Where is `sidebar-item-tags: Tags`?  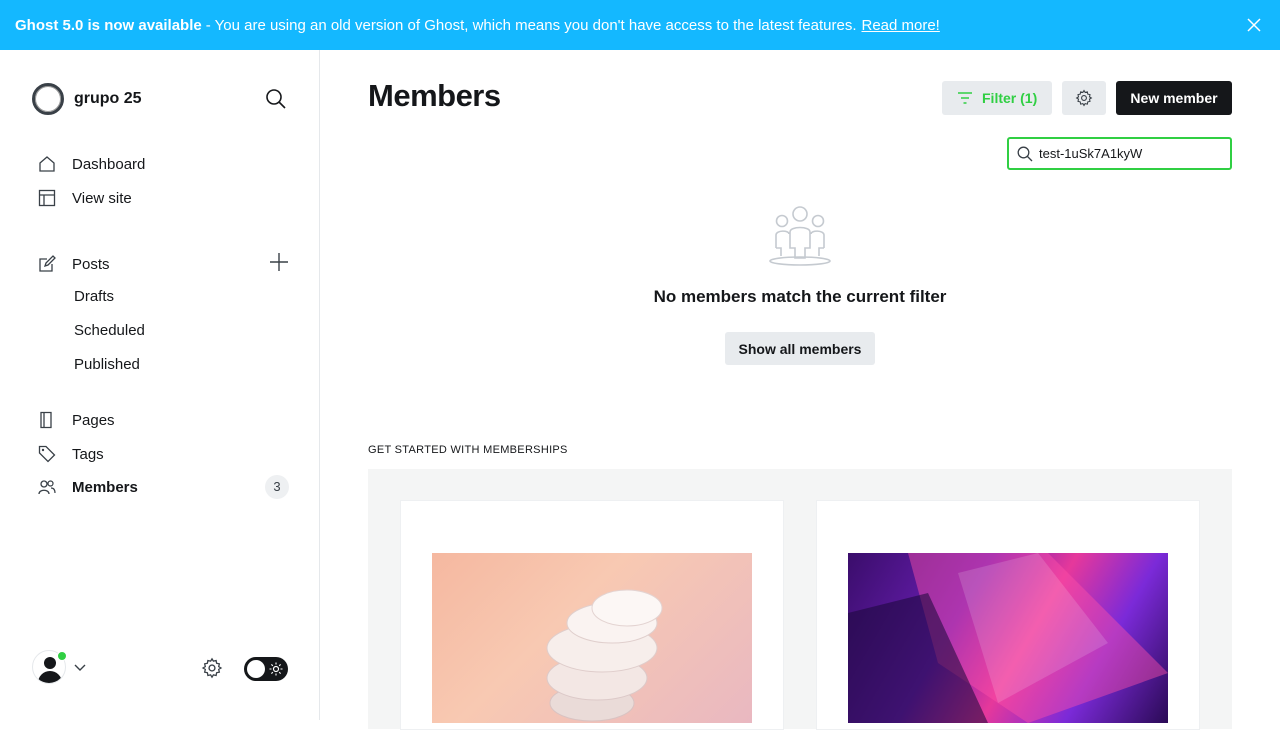 sidebar-item-tags: Tags is located at coordinates (71, 454).